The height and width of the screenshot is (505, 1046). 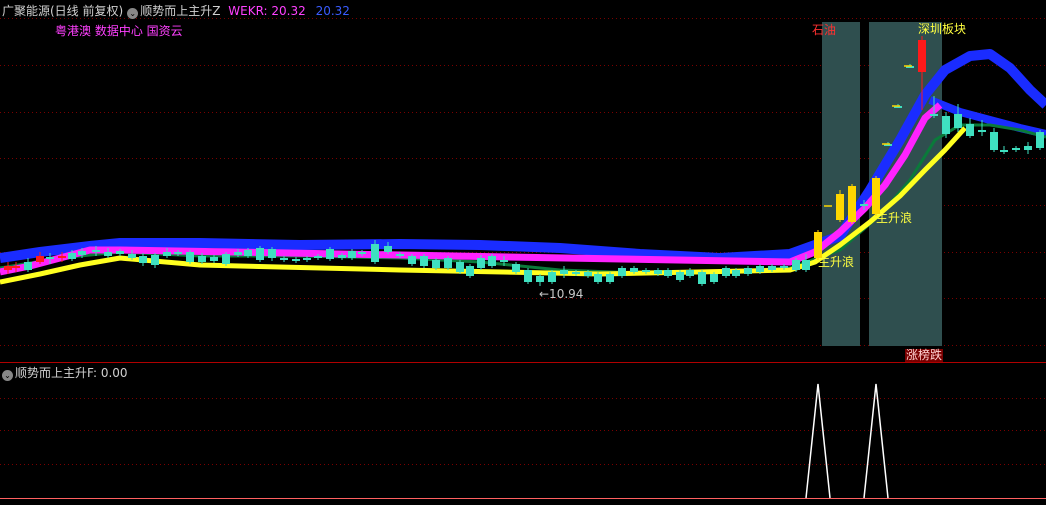 What do you see at coordinates (332, 11) in the screenshot?
I see `wekr-value: 20.32` at bounding box center [332, 11].